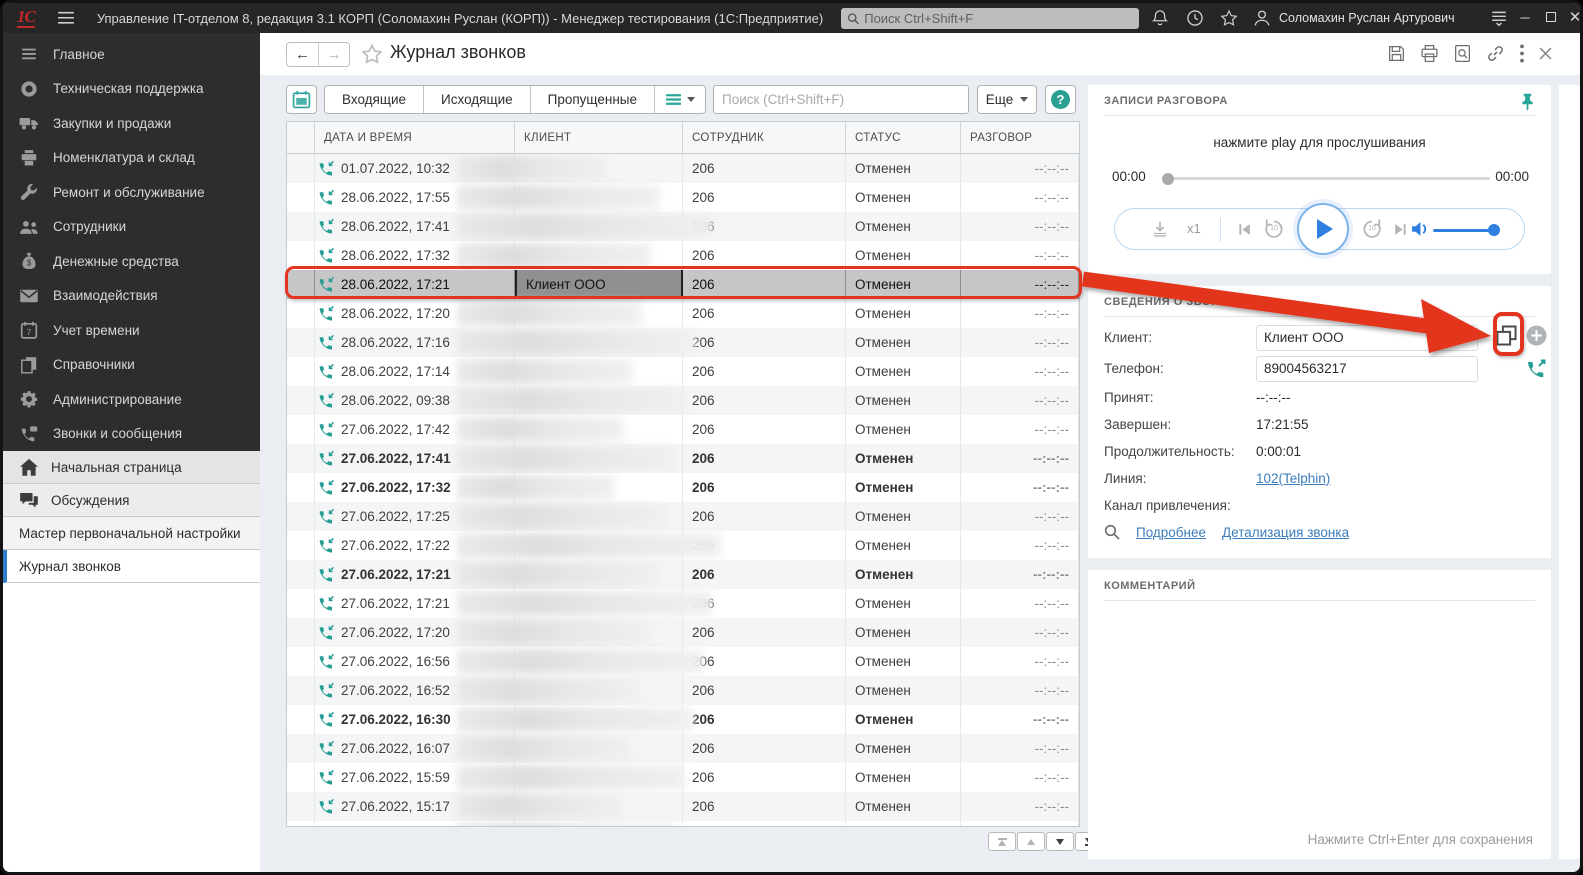 The width and height of the screenshot is (1583, 875). I want to click on more-button: Еще, so click(1007, 99).